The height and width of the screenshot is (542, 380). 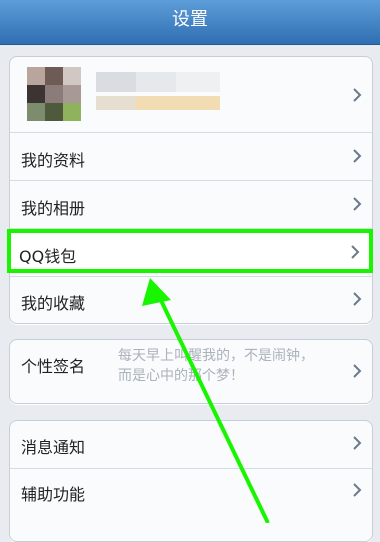 I want to click on profile-row, so click(x=191, y=94).